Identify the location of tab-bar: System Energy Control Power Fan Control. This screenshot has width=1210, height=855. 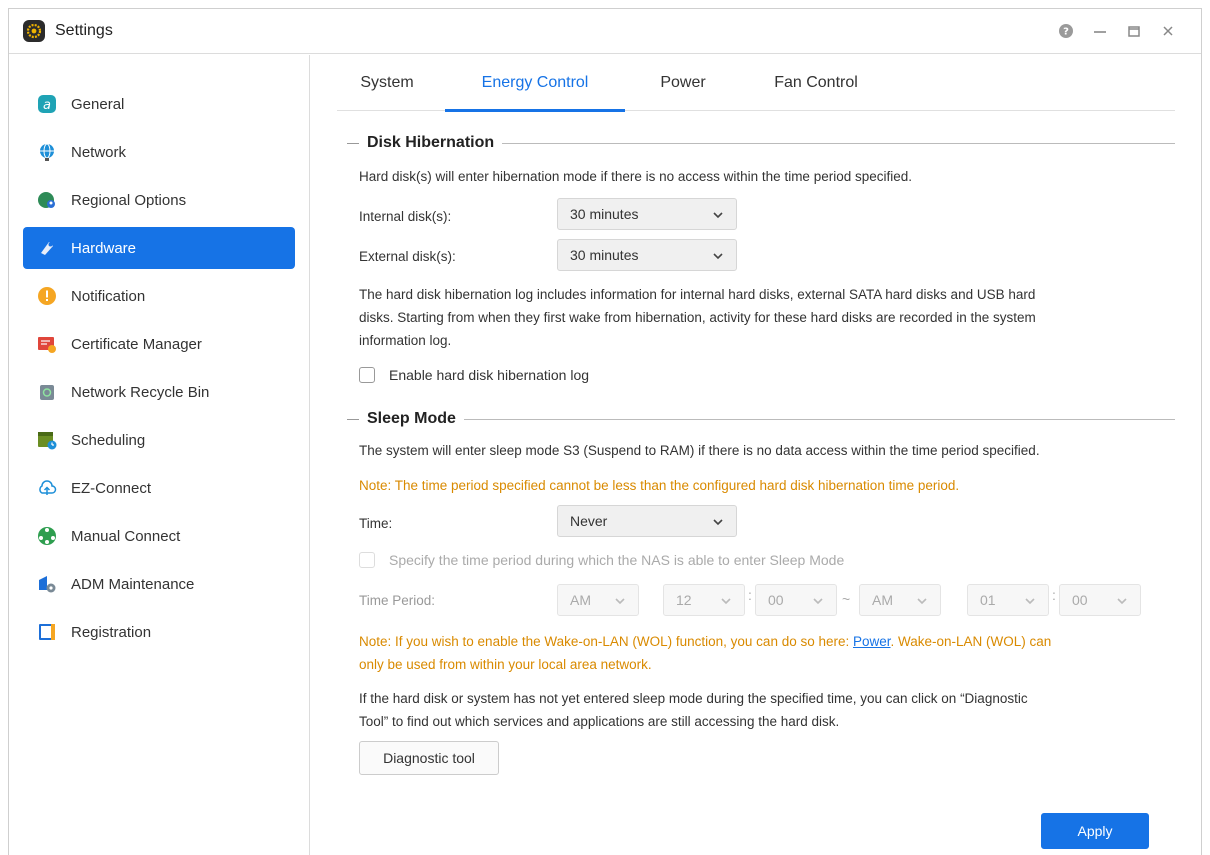
(756, 83).